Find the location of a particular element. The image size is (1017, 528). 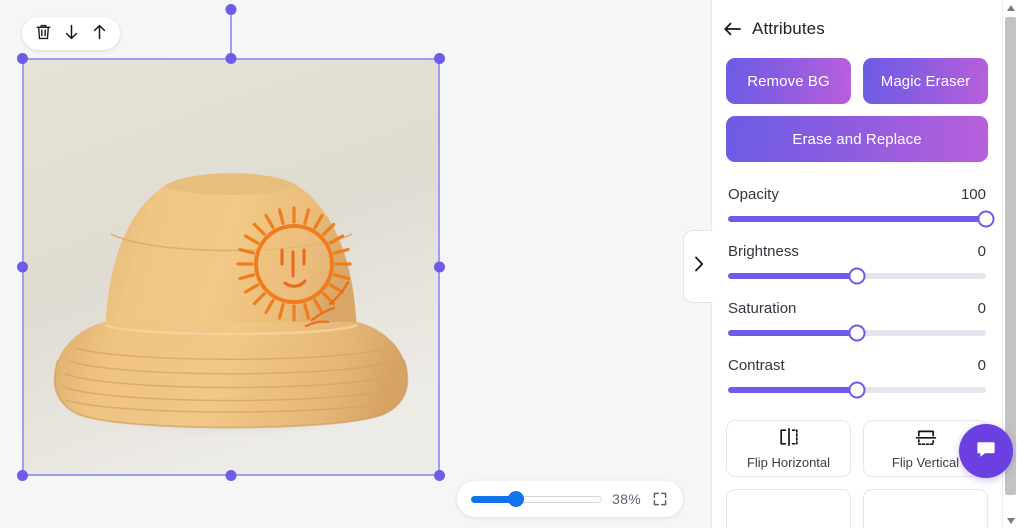

brightness-slider-thumb is located at coordinates (857, 276).